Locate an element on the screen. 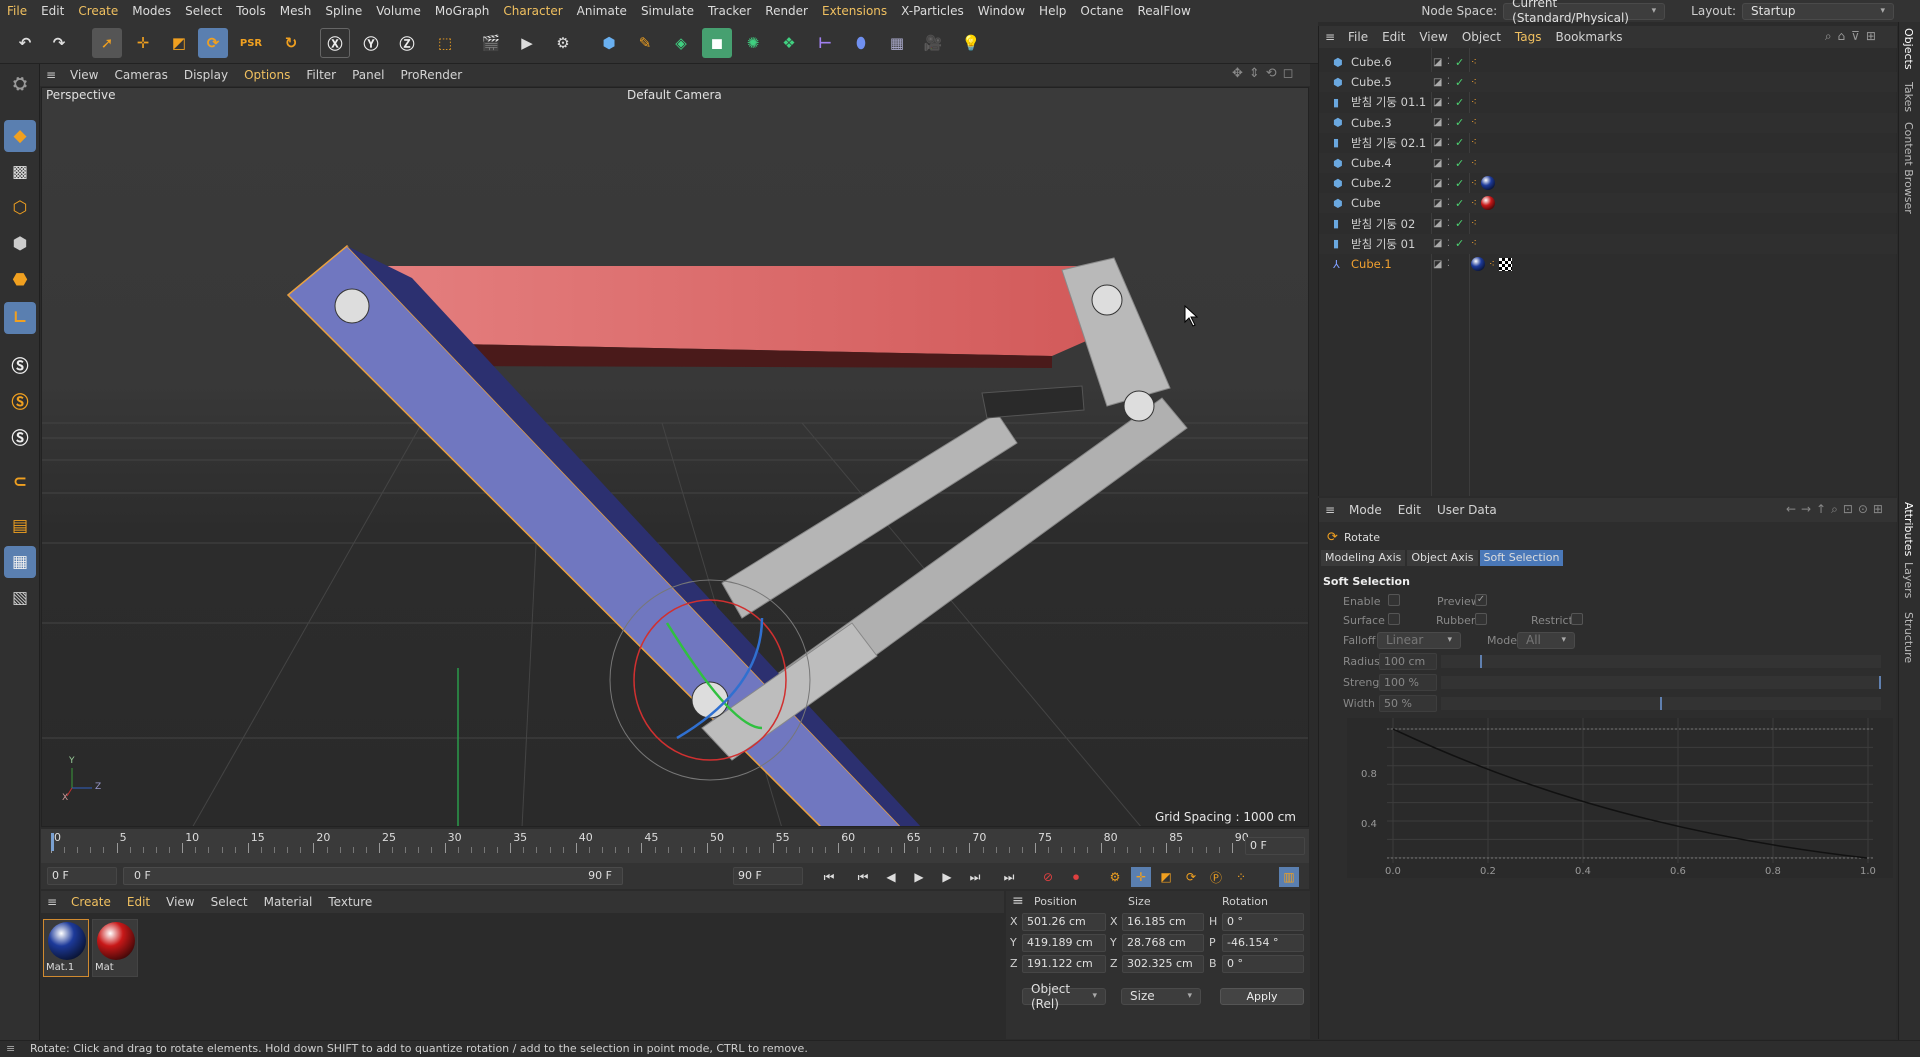  object-row: ▮ 받침 기둥 02 ◪ ⁚ ✓ ⁖ is located at coordinates (1608, 224).